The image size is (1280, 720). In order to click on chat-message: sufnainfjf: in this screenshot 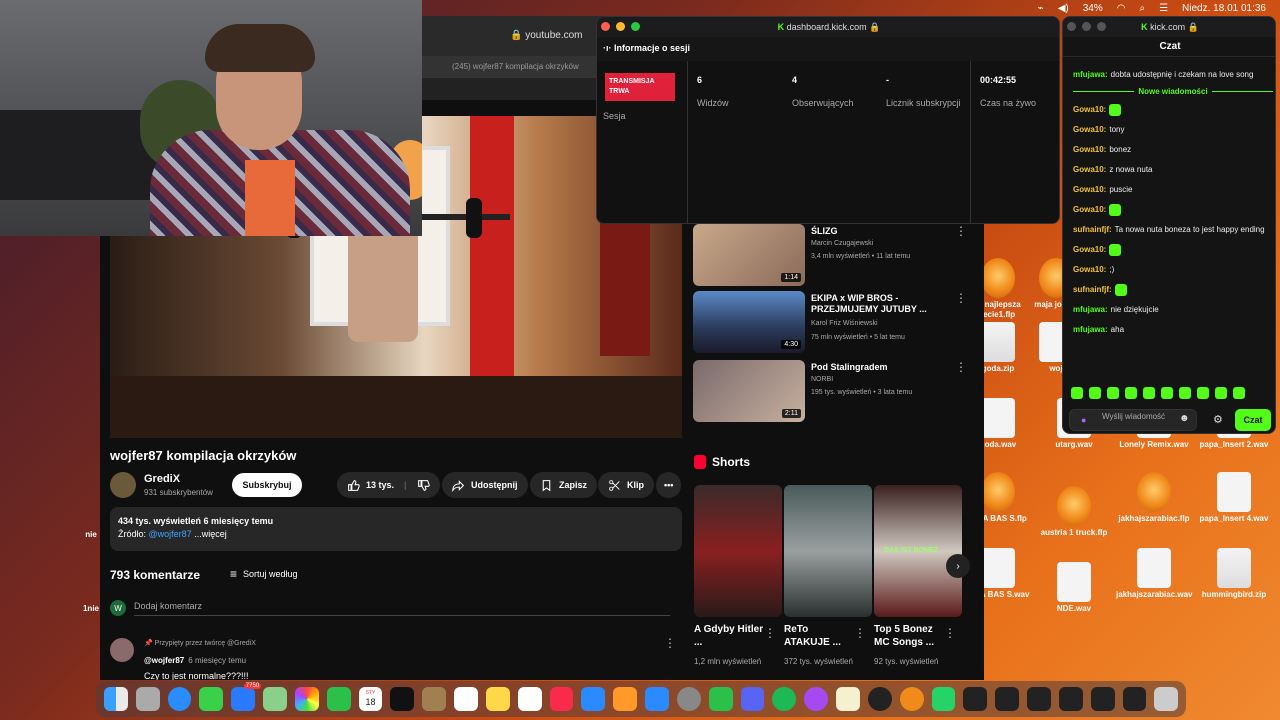, I will do `click(1173, 290)`.